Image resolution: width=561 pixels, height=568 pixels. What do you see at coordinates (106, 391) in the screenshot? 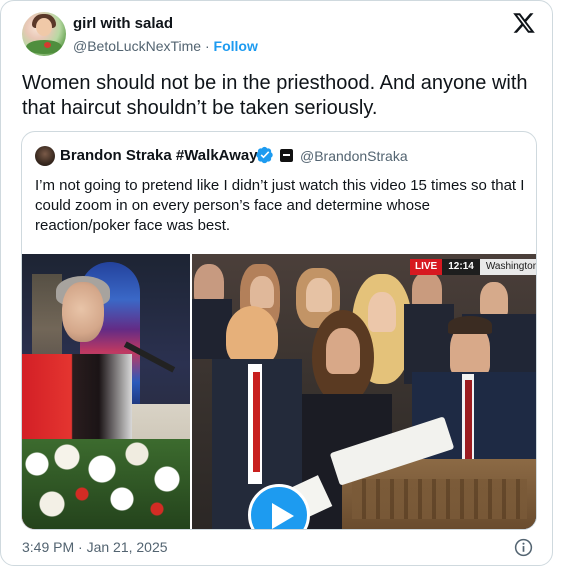
I see `video-frame-left` at bounding box center [106, 391].